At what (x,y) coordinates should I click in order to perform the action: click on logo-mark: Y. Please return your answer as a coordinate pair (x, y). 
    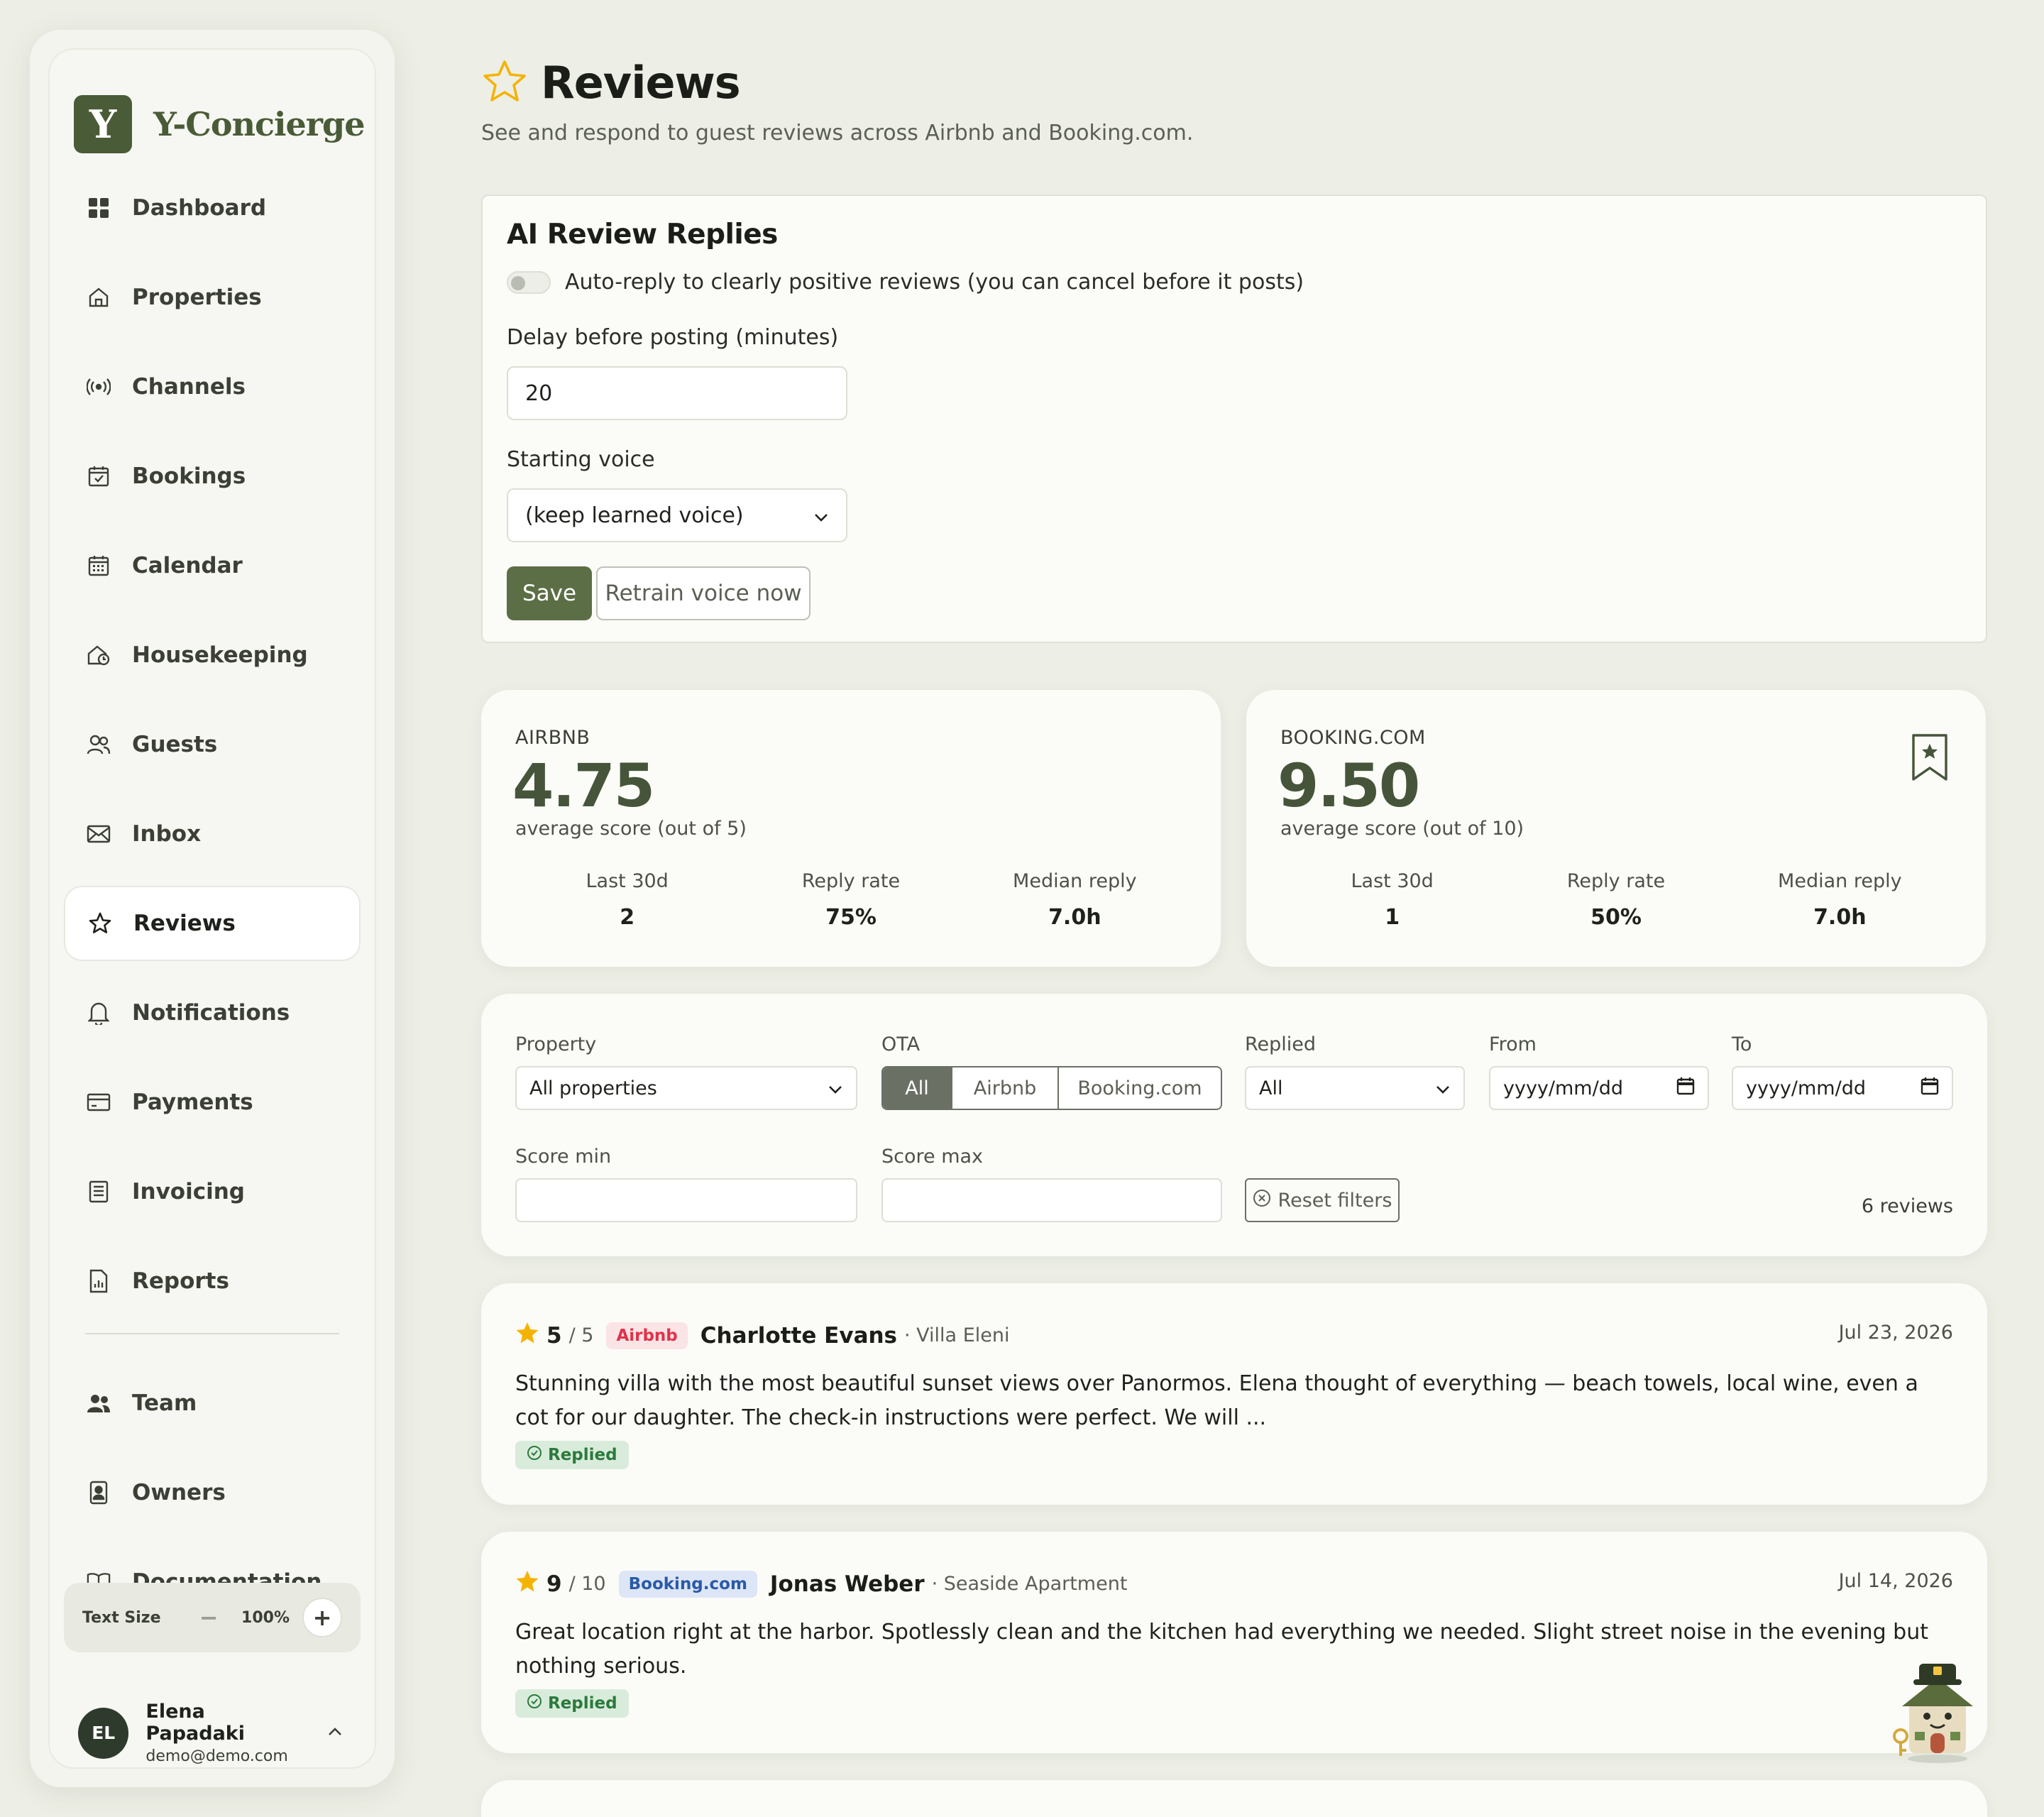
    Looking at the image, I should click on (103, 124).